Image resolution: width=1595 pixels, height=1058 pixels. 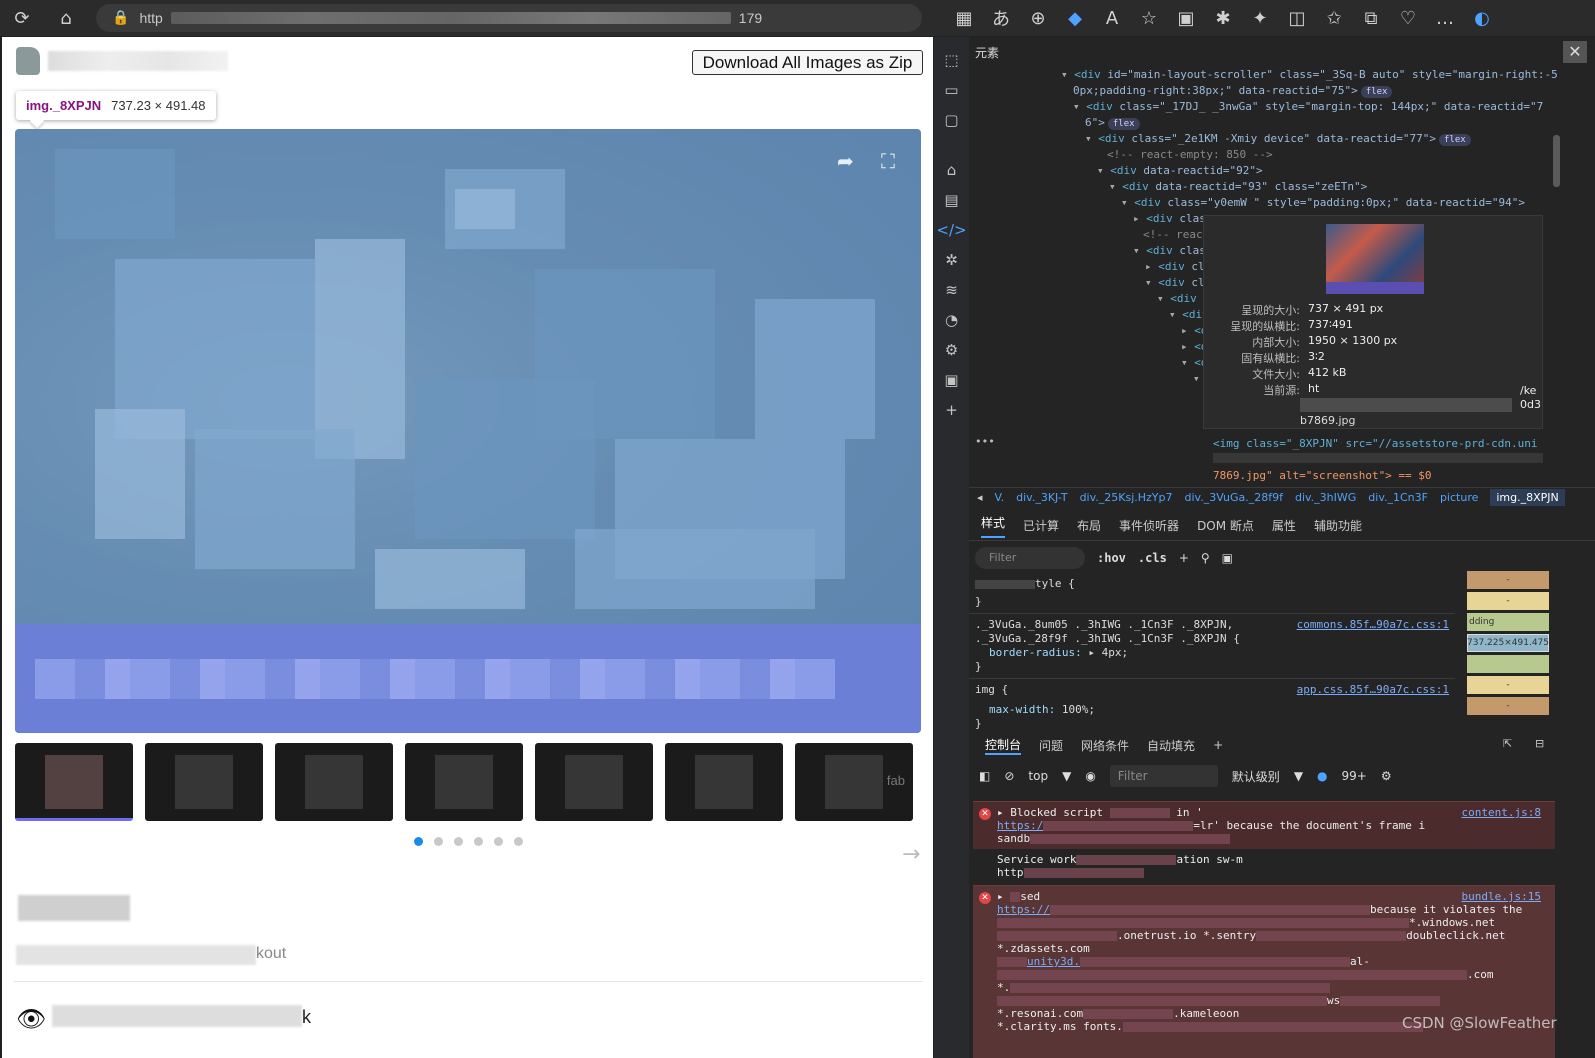 What do you see at coordinates (1373, 624) in the screenshot?
I see `rule2-source-link: commons.85f…90a7c.css:1` at bounding box center [1373, 624].